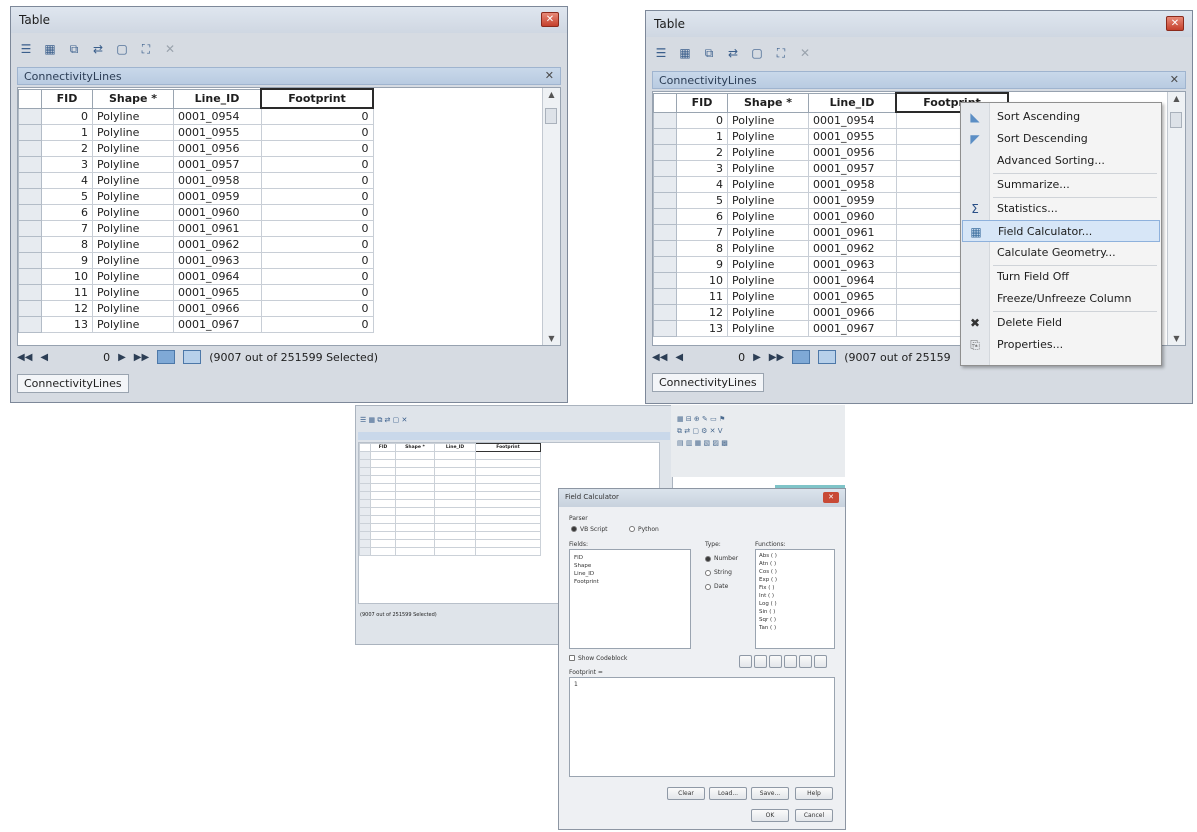  What do you see at coordinates (1061, 277) in the screenshot?
I see `menu-item-turn-field-off: Turn Field Off` at bounding box center [1061, 277].